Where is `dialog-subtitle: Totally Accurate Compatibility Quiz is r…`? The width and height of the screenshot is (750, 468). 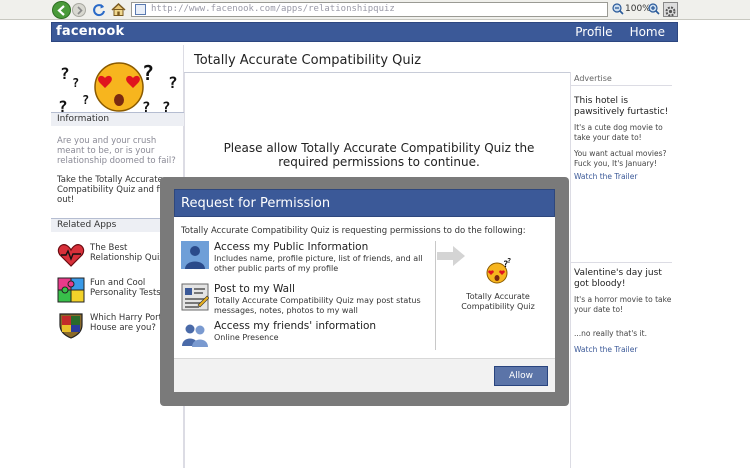 dialog-subtitle: Totally Accurate Compatibility Quiz is r… is located at coordinates (353, 231).